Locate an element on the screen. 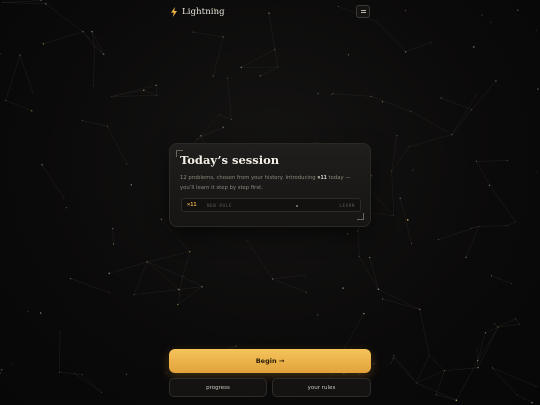 Image resolution: width=540 pixels, height=405 pixels. your-rules-button: your rules is located at coordinates (321, 387).